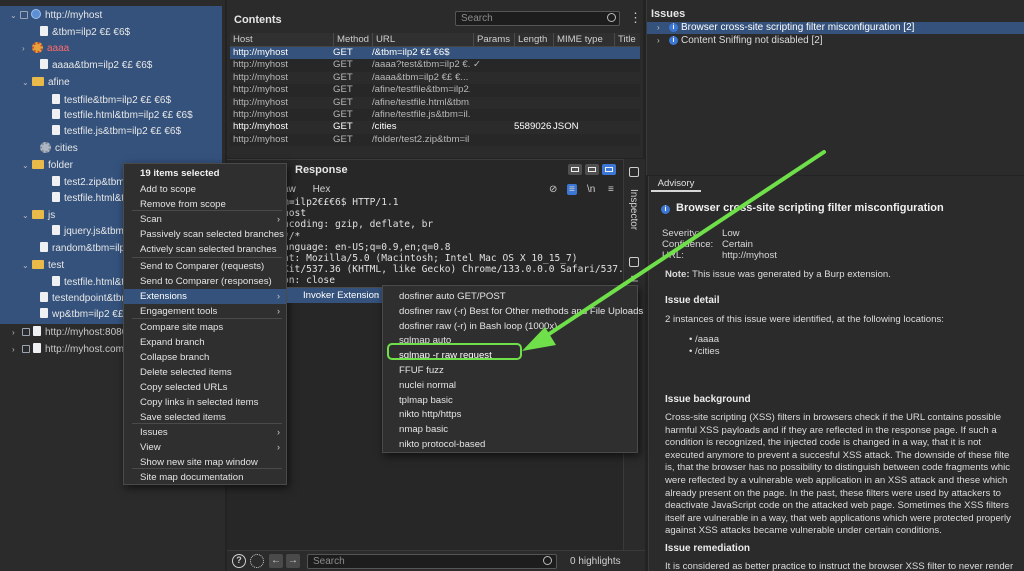  Describe the element at coordinates (81, 315) in the screenshot. I see `site-map-node: wp&tbm=ilp2 €£` at that location.